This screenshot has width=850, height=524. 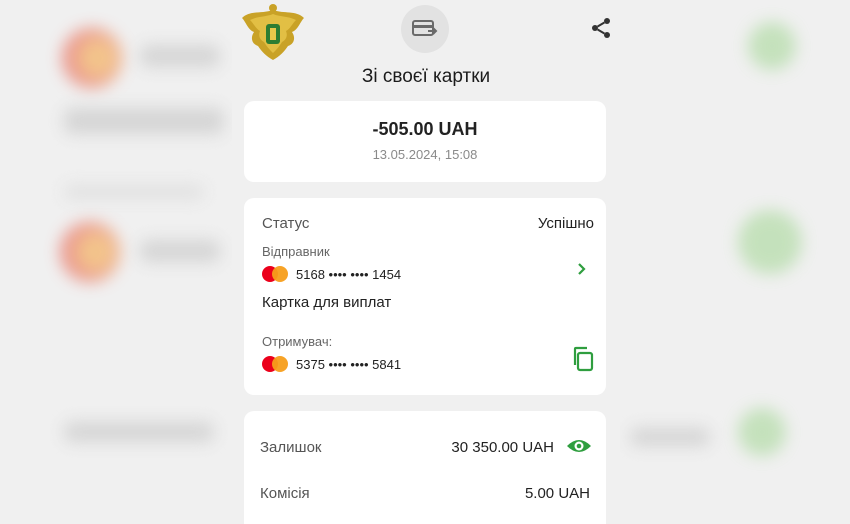 I want to click on fee-value: 5.00 UAH, so click(x=557, y=493).